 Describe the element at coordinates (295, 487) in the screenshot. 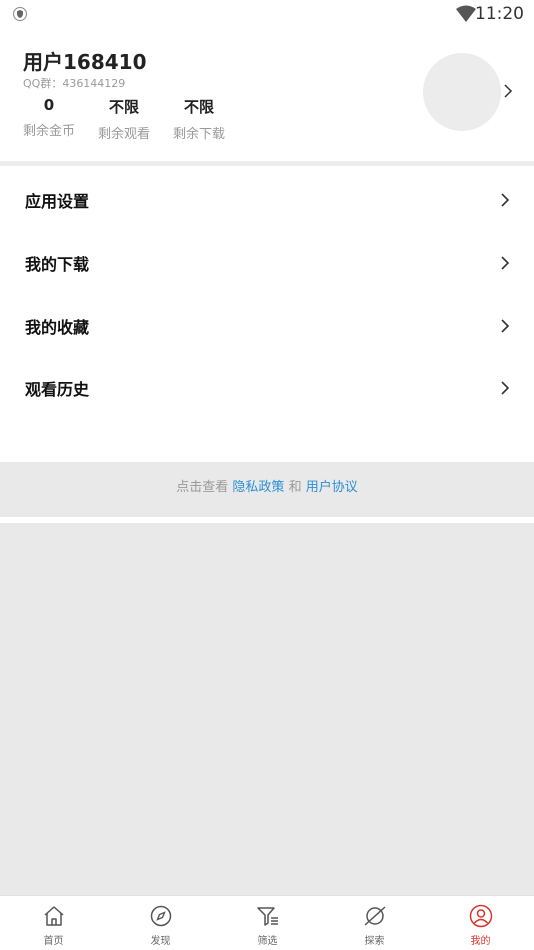

I see `policy-and: 和` at that location.